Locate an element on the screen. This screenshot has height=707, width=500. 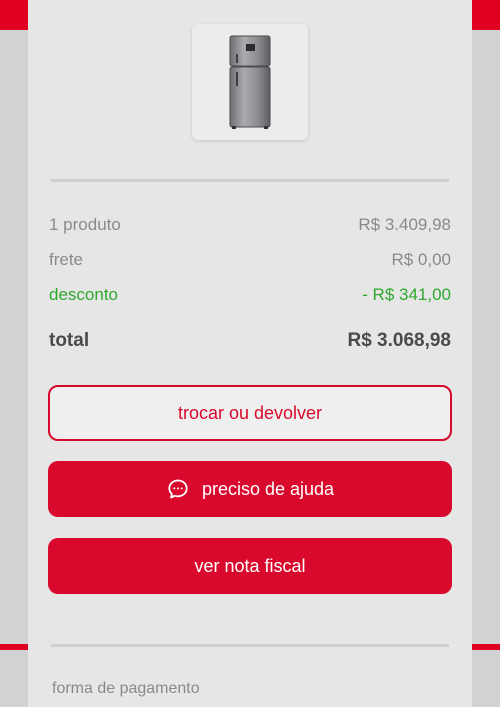
invoice-button: ver nota fiscal is located at coordinates (250, 566).